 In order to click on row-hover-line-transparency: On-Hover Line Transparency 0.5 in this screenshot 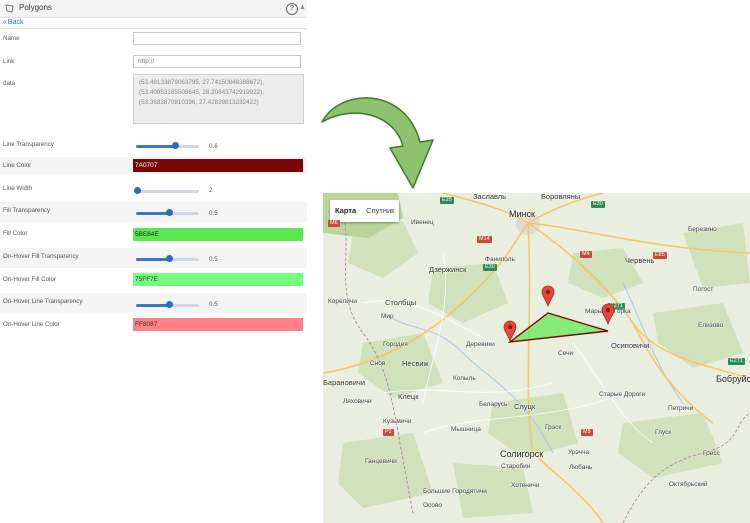, I will do `click(153, 303)`.